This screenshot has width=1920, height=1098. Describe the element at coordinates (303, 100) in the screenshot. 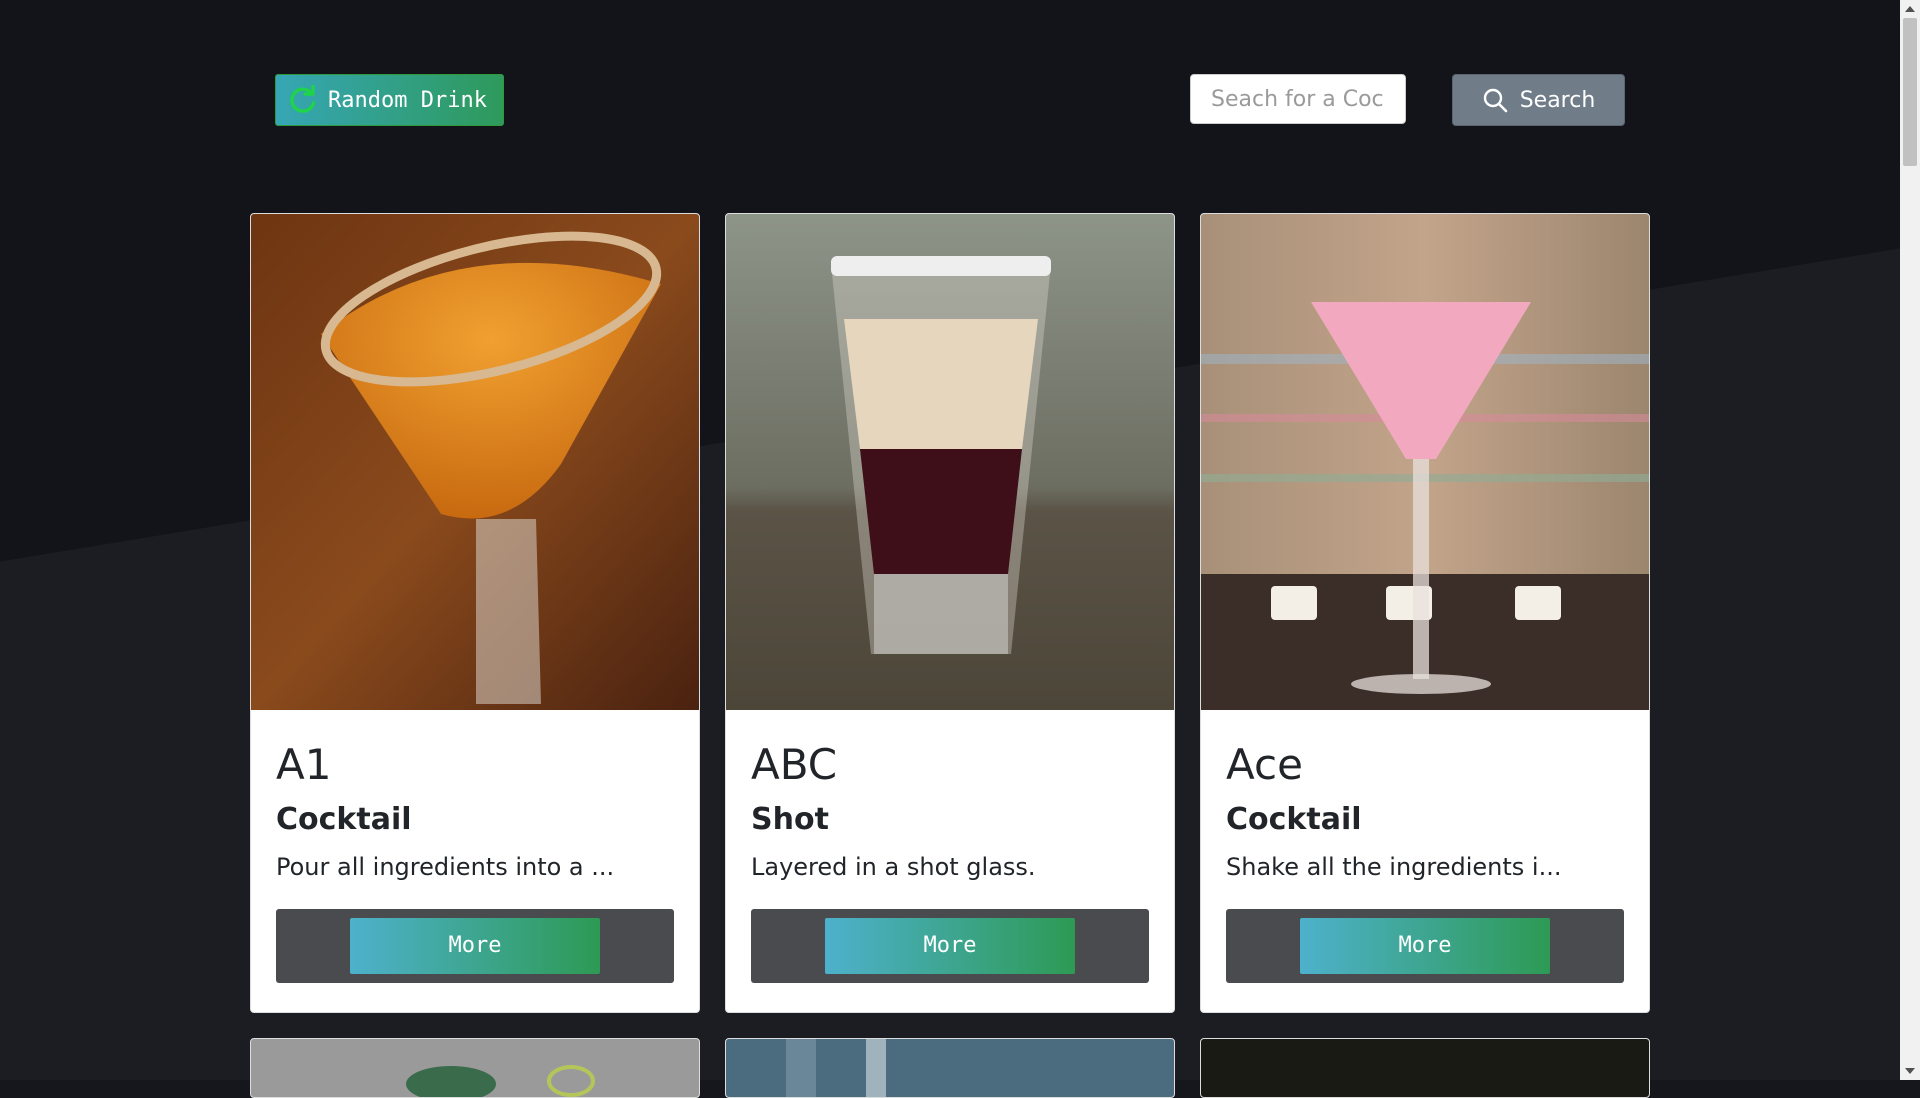

I see `refresh-icon` at that location.